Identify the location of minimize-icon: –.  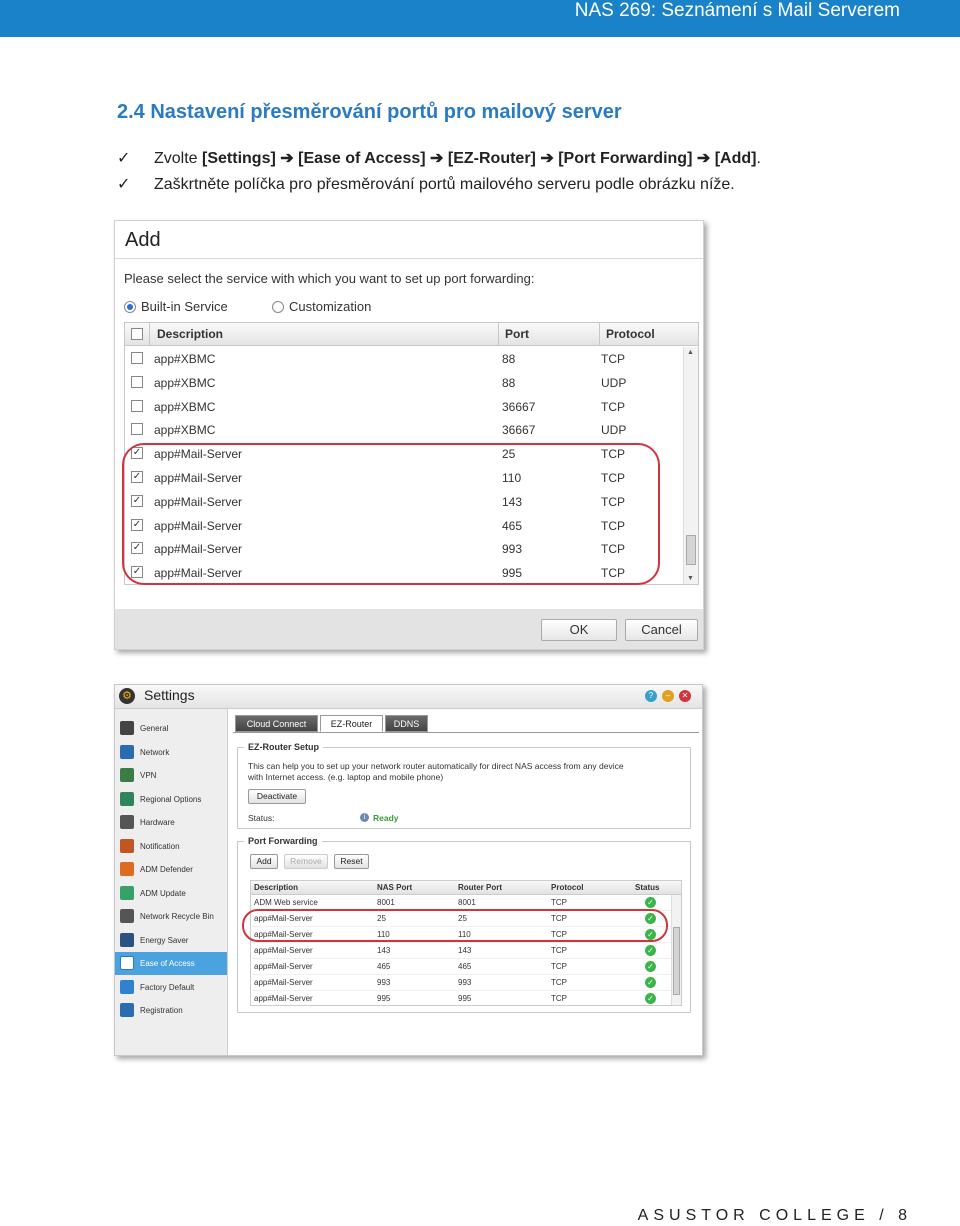
(668, 696).